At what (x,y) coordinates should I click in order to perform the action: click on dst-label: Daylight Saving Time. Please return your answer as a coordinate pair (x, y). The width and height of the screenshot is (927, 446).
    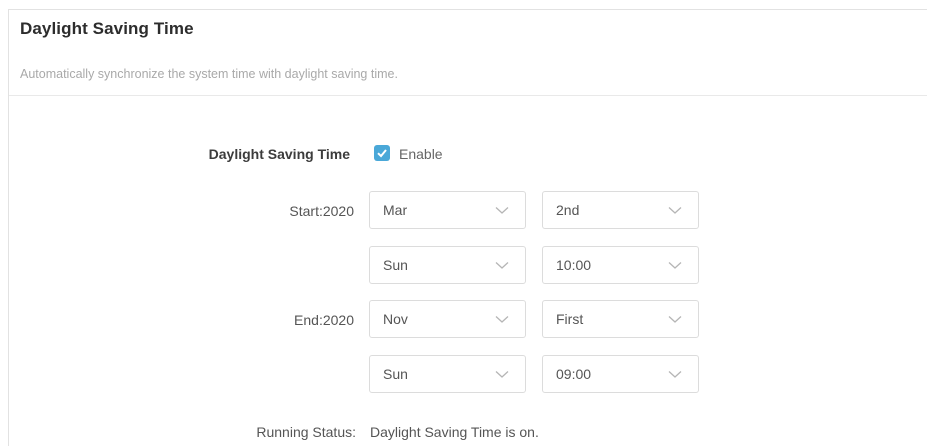
    Looking at the image, I should click on (279, 154).